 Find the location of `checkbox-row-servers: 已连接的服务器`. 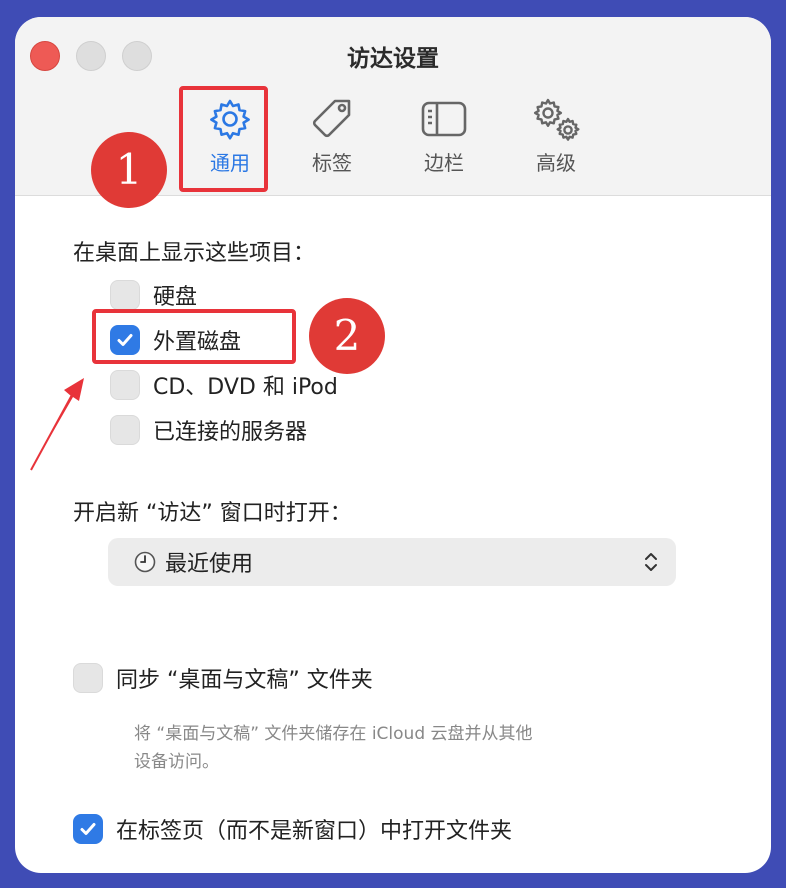

checkbox-row-servers: 已连接的服务器 is located at coordinates (208, 430).